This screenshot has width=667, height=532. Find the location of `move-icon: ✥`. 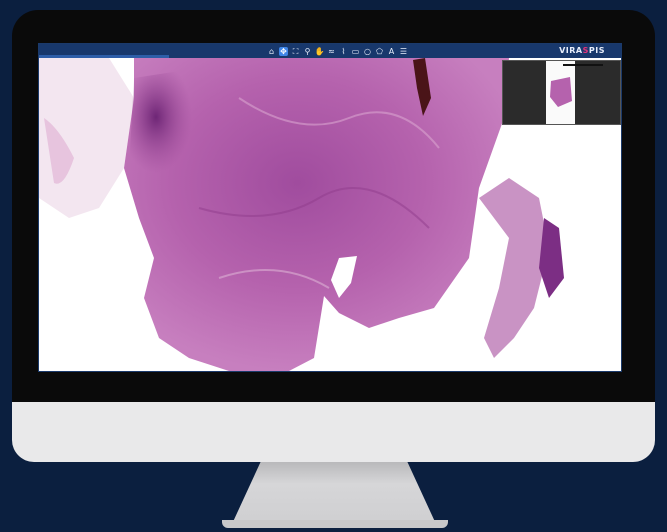

move-icon: ✥ is located at coordinates (283, 51).